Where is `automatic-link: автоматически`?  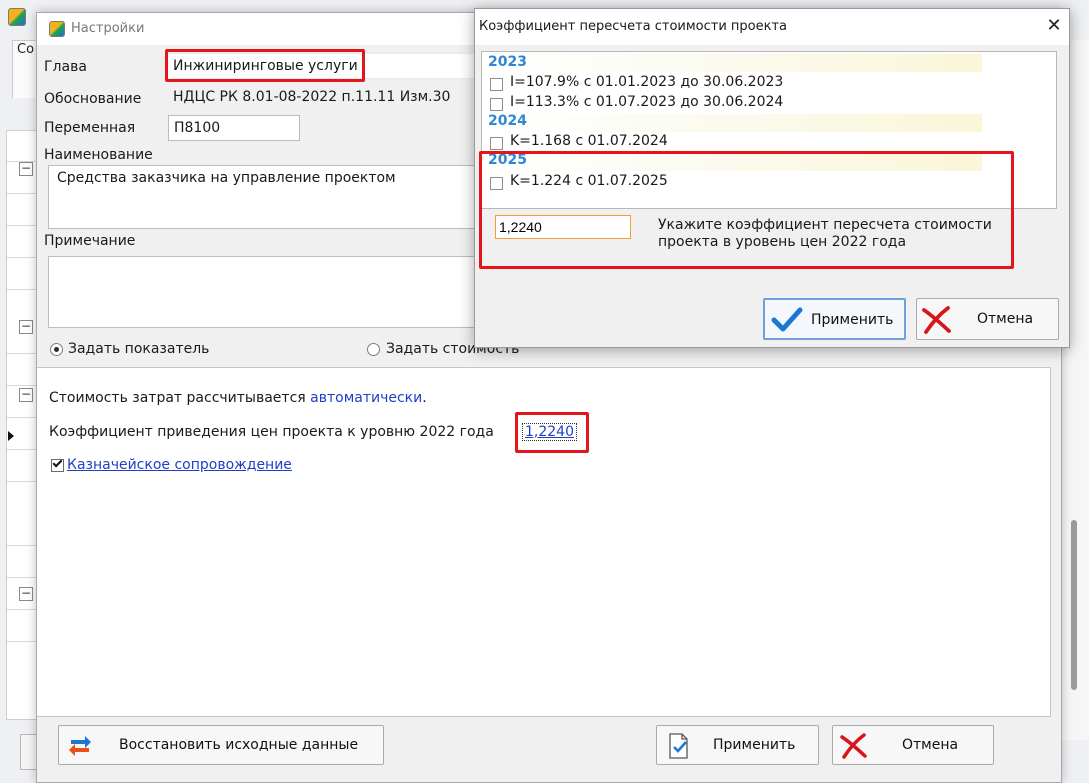 automatic-link: автоматически is located at coordinates (366, 398).